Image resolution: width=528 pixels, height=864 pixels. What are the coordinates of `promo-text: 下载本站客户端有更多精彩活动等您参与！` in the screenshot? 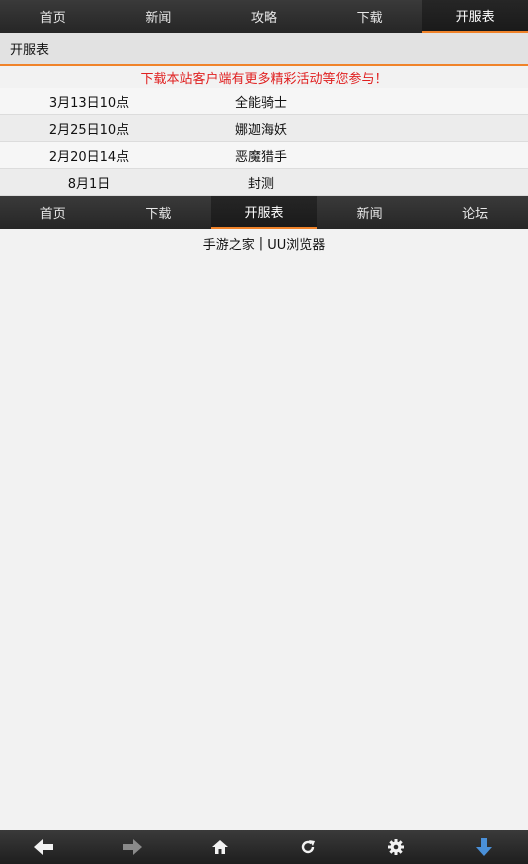 It's located at (263, 77).